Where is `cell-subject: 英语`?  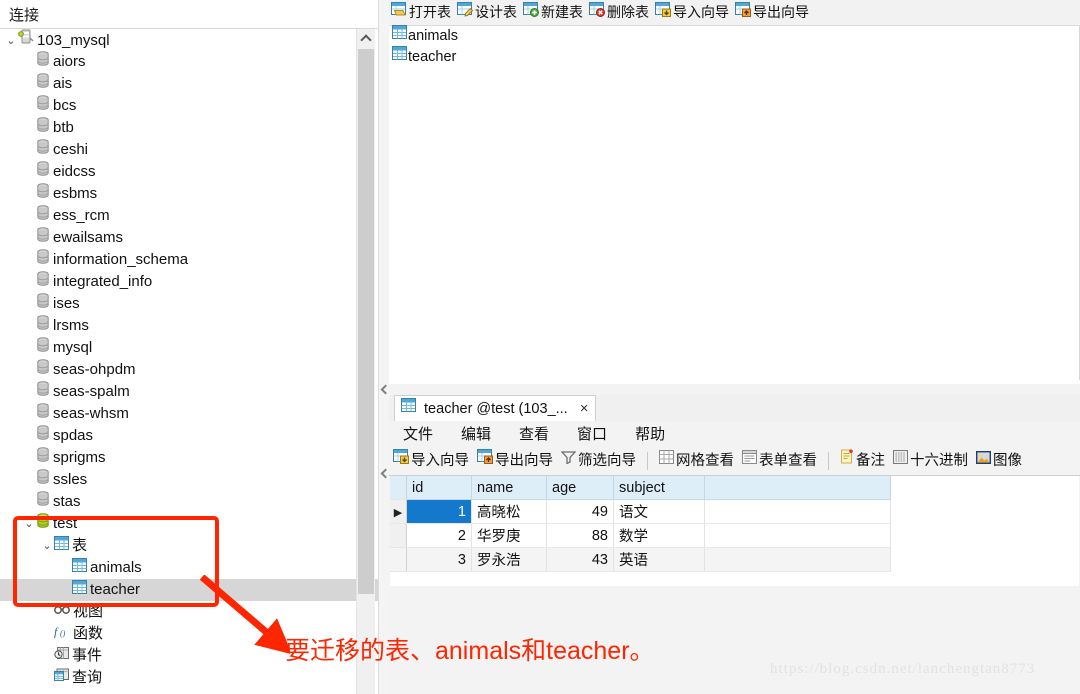 cell-subject: 英语 is located at coordinates (659, 559).